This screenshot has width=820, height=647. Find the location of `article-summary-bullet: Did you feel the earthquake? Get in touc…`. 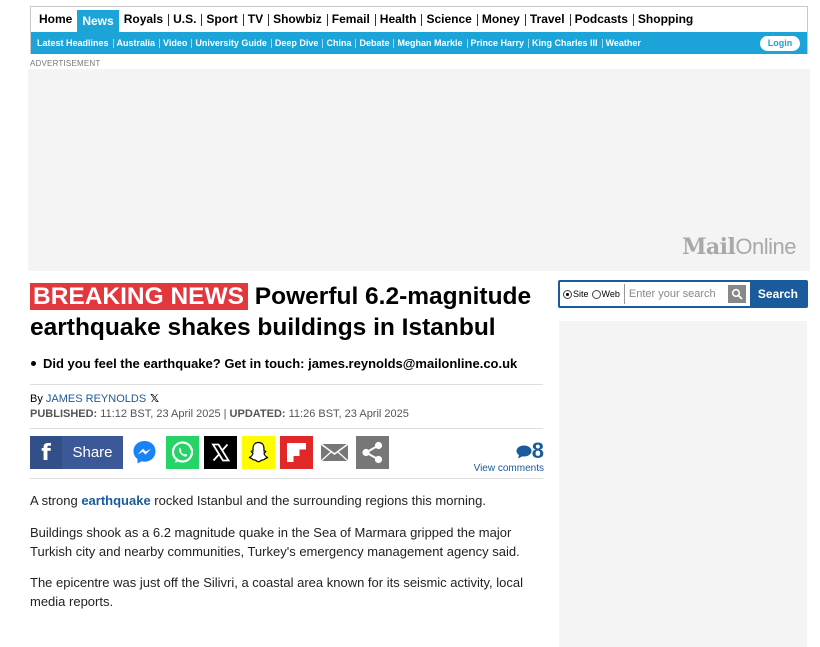

article-summary-bullet: Did you feel the earthquake? Get in touc… is located at coordinates (280, 363).